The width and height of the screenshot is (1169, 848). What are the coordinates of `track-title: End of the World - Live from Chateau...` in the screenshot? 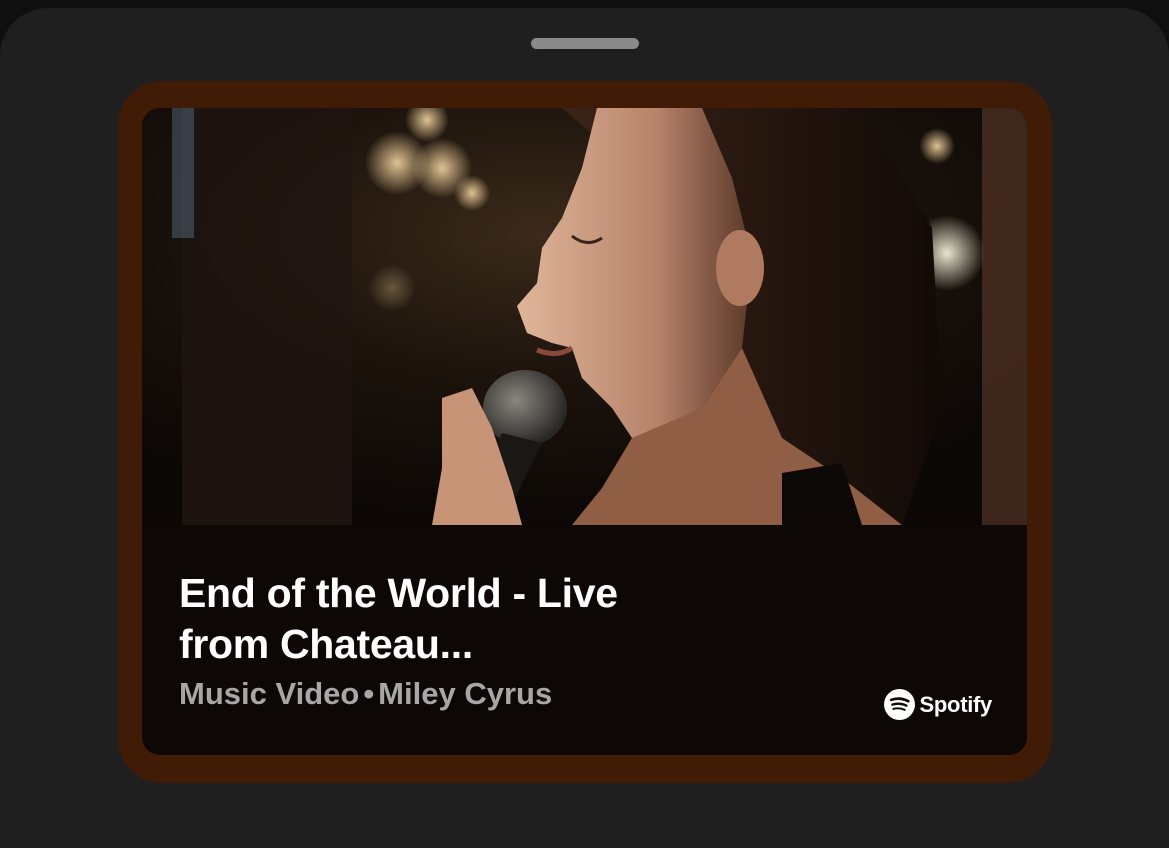 It's located at (398, 618).